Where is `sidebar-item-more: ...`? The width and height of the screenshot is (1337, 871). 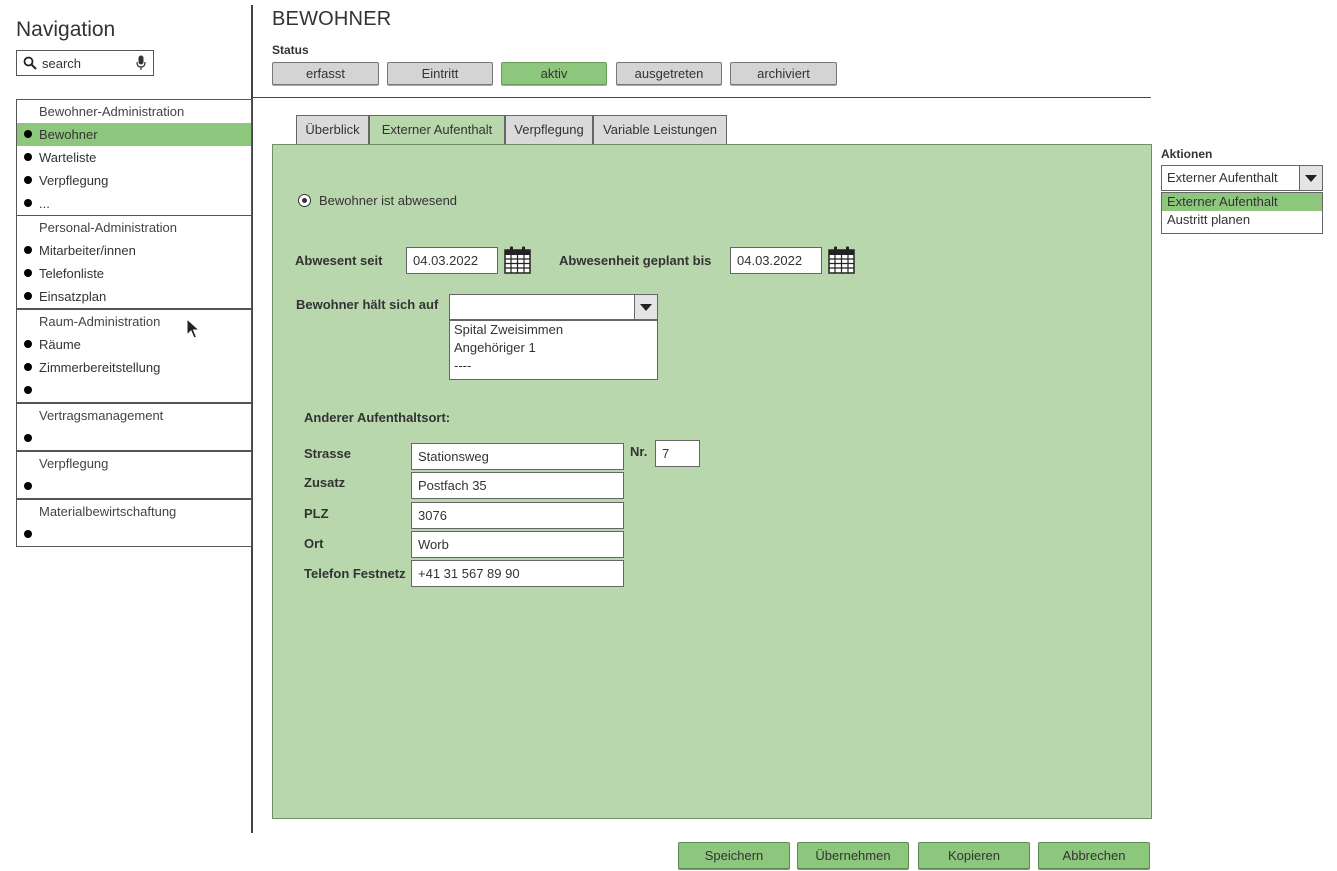
sidebar-item-more: ... is located at coordinates (134, 203).